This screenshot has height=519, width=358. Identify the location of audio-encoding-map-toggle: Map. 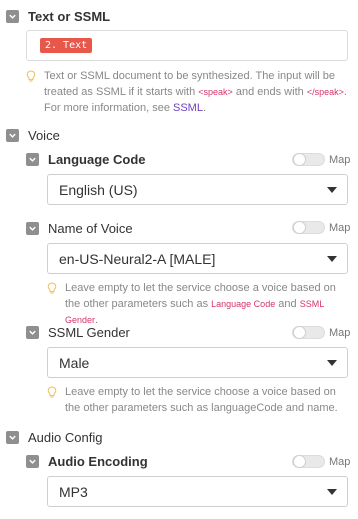
(321, 461).